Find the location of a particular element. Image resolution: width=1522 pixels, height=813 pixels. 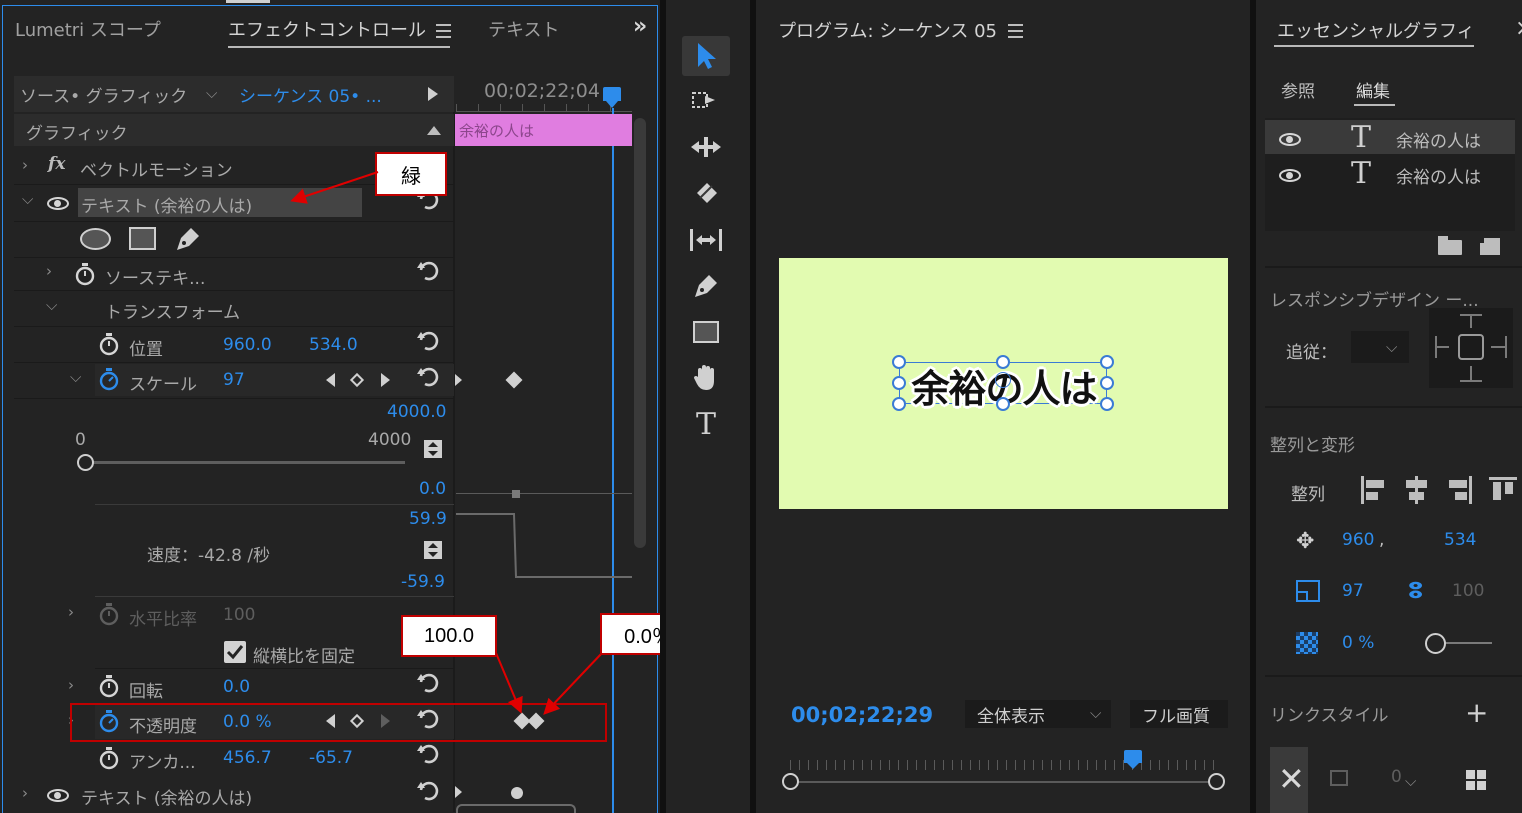

link-icon: ⵓ is located at coordinates (1415, 591).